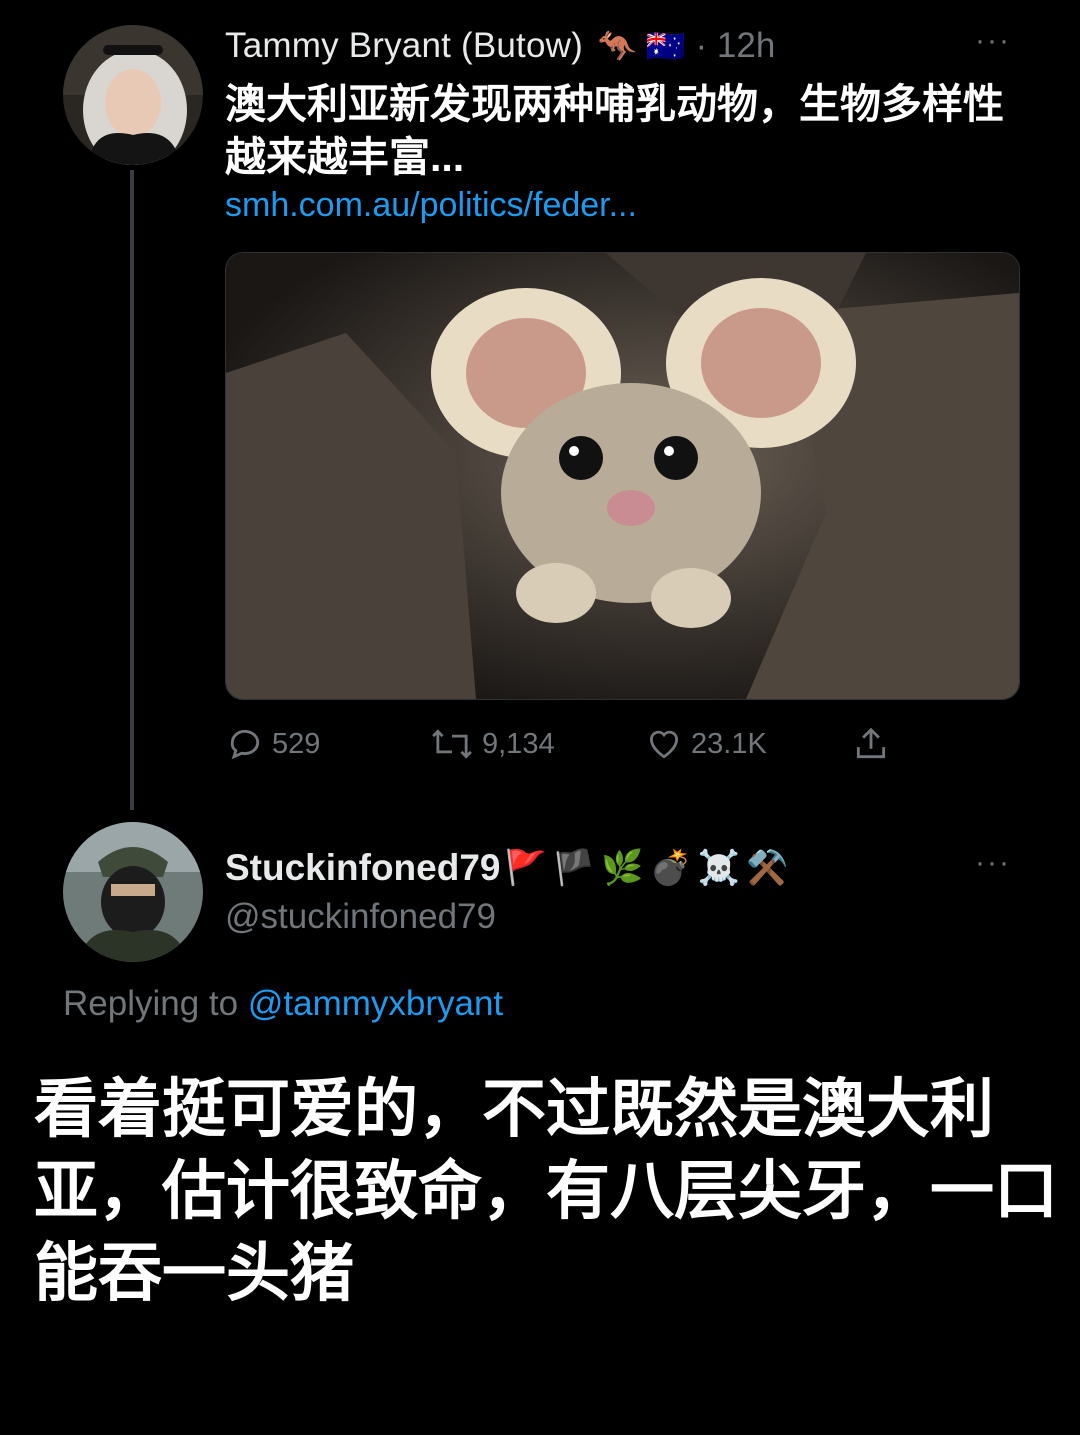 The height and width of the screenshot is (1435, 1080). What do you see at coordinates (736, 46) in the screenshot?
I see `tweet-timestamp: · 12h` at bounding box center [736, 46].